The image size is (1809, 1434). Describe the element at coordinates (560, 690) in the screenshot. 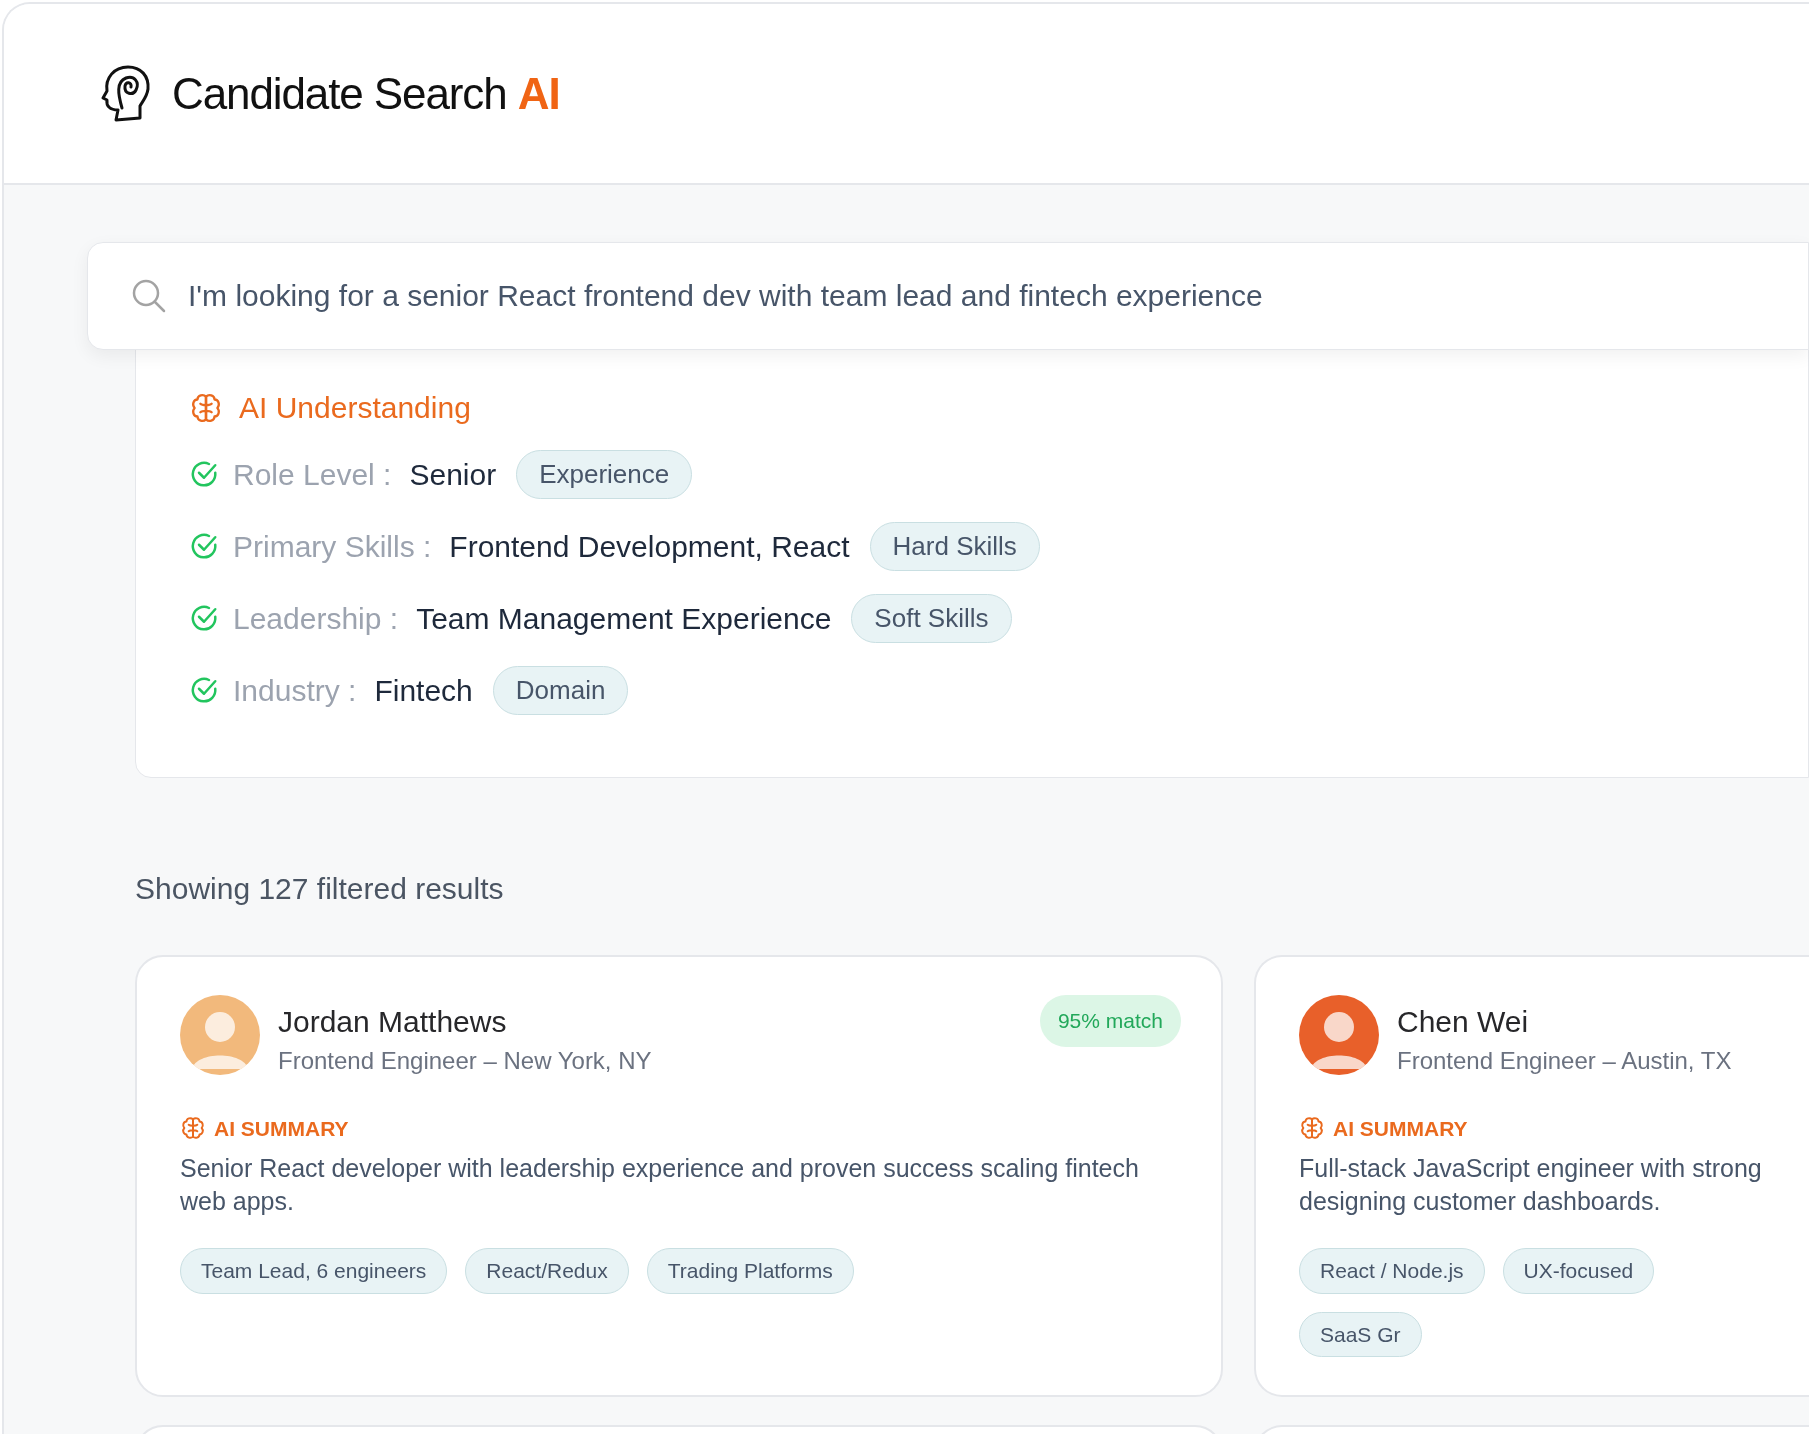

I see `category-tag: Domain` at that location.